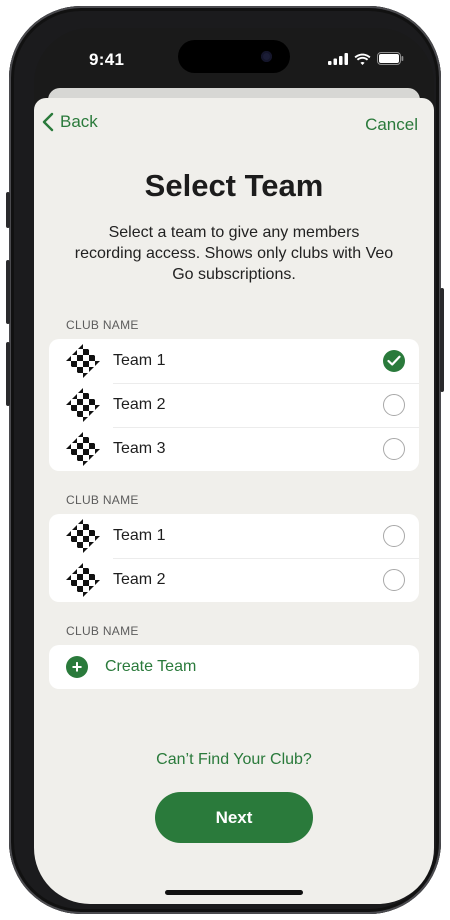 This screenshot has width=450, height=920. Describe the element at coordinates (234, 449) in the screenshot. I see `team-row: Team 3` at that location.